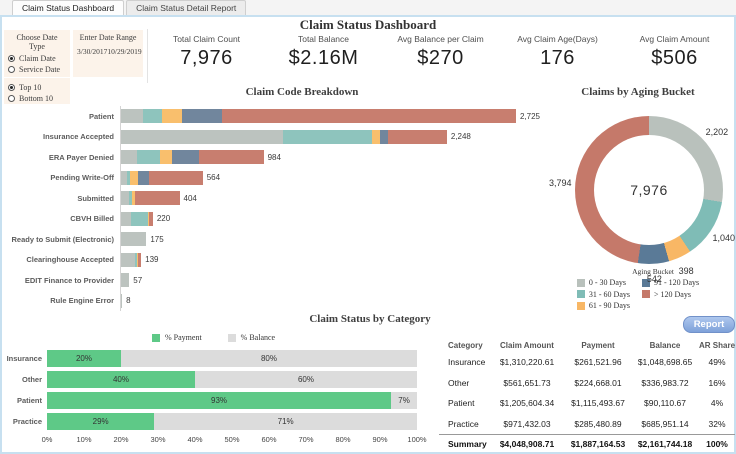  I want to click on table-cell-value: $336,983.72, so click(665, 382).